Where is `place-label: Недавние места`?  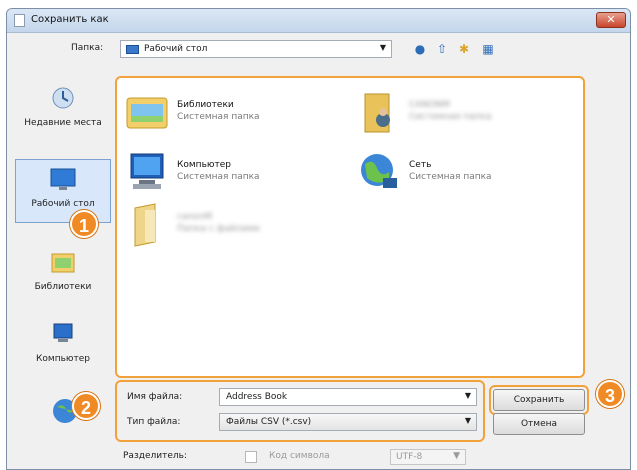
place-label: Недавние места is located at coordinates (63, 123).